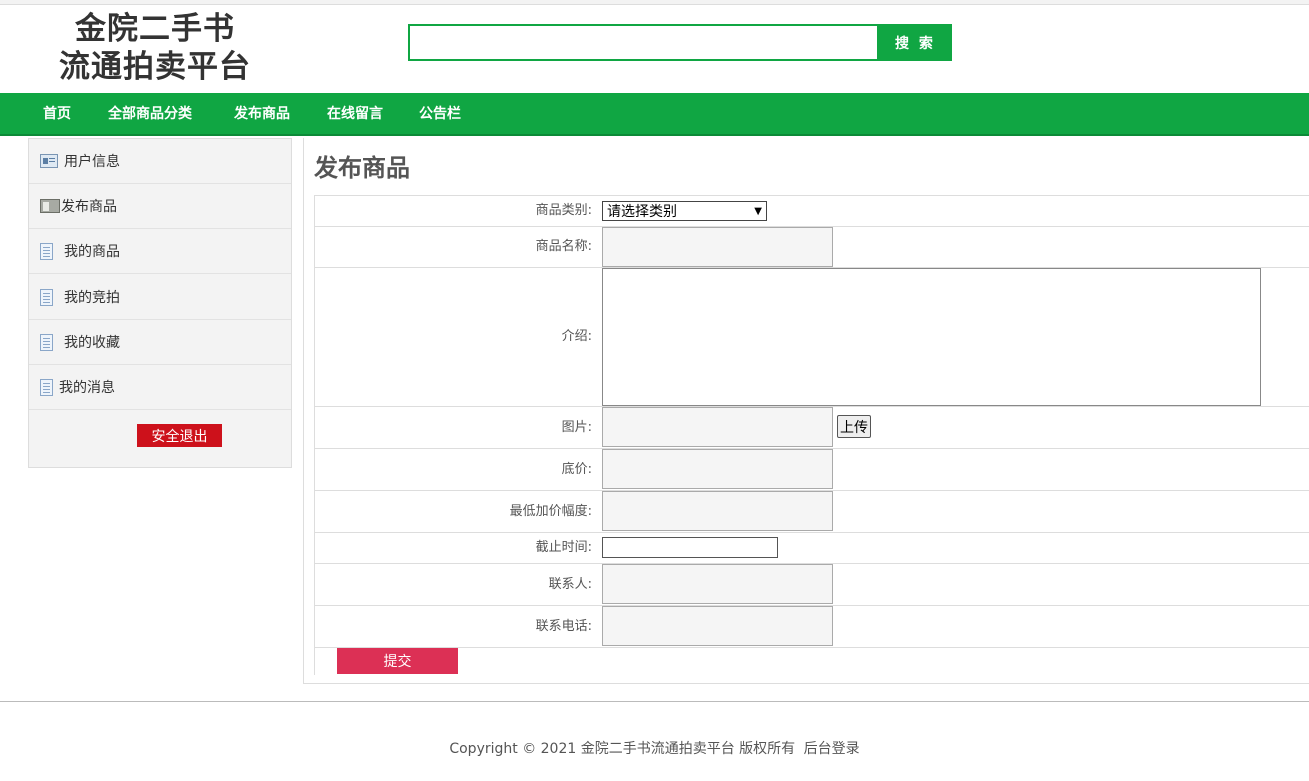 The height and width of the screenshot is (781, 1309). Describe the element at coordinates (160, 251) in the screenshot. I see `sidebar-item-my-goods: 我的商品` at that location.